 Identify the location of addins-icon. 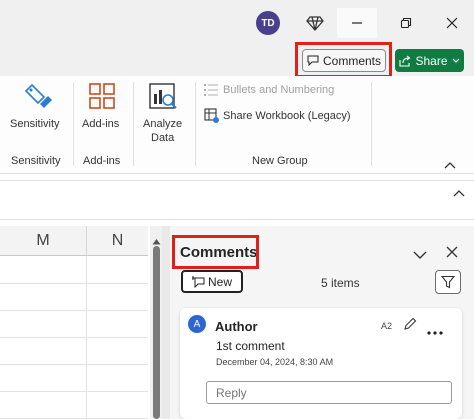
(102, 98).